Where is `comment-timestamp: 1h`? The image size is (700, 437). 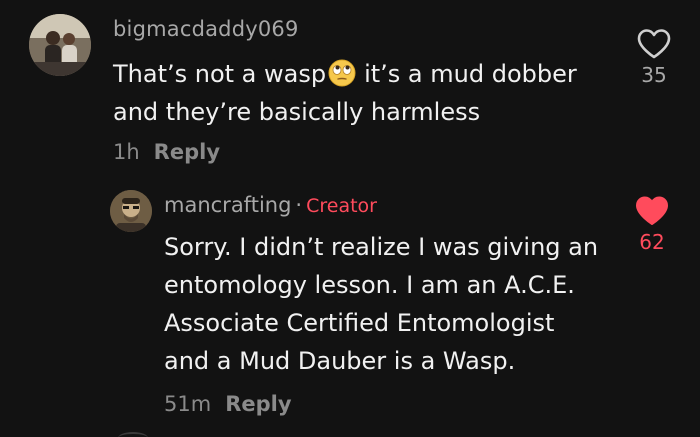
comment-timestamp: 1h is located at coordinates (126, 152).